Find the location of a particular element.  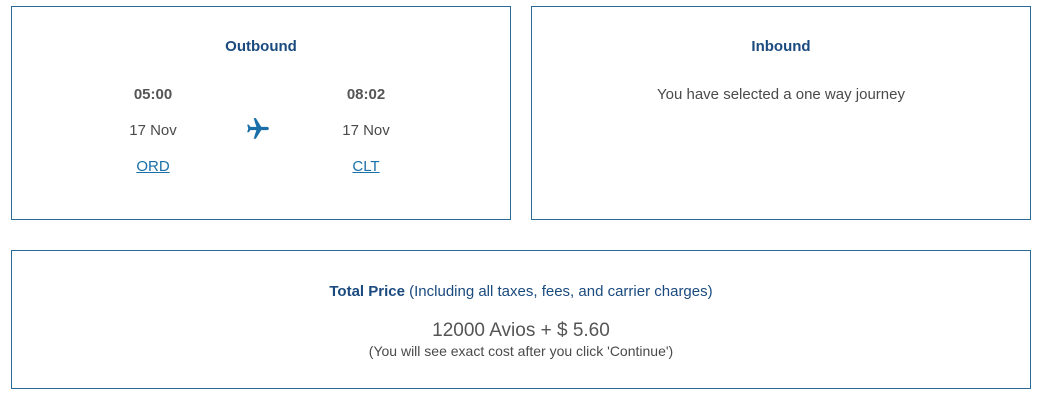

departure-date: 17 Nov is located at coordinates (153, 130).